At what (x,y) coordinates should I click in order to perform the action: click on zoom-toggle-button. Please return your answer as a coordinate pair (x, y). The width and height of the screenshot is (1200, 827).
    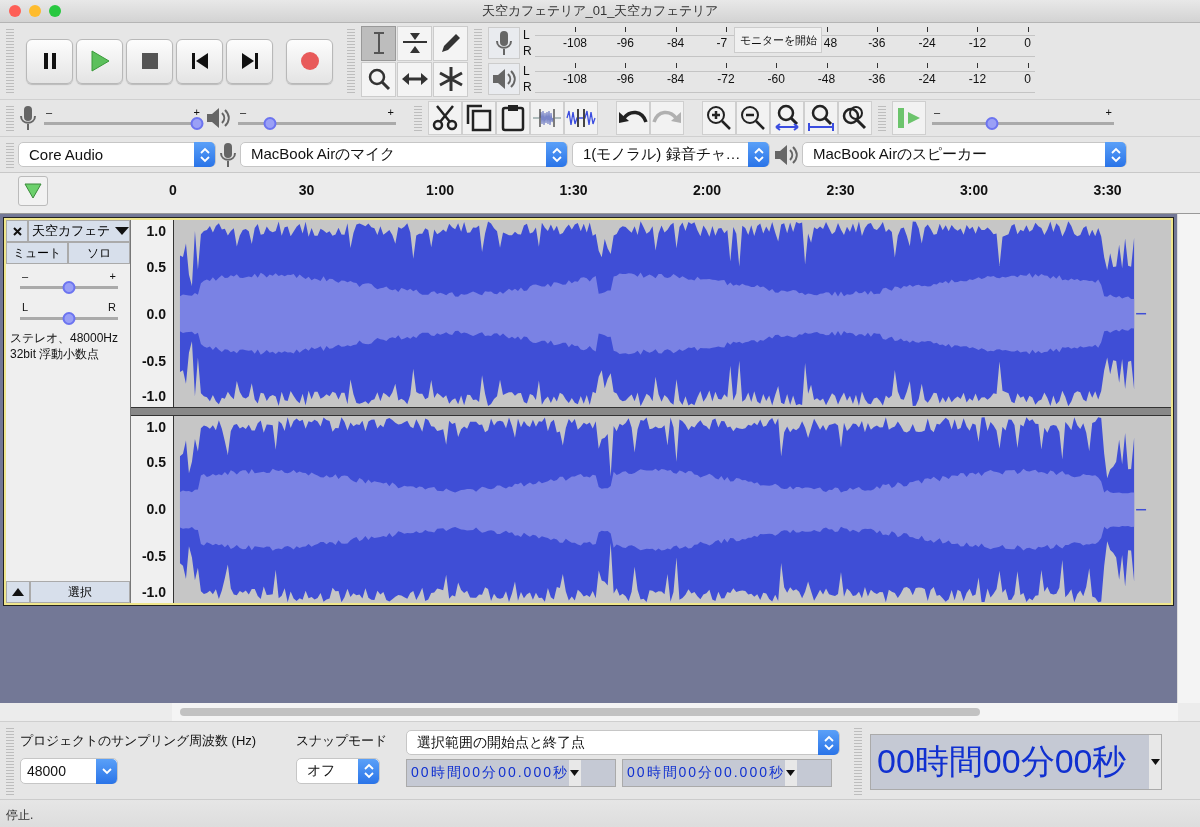
    Looking at the image, I should click on (855, 118).